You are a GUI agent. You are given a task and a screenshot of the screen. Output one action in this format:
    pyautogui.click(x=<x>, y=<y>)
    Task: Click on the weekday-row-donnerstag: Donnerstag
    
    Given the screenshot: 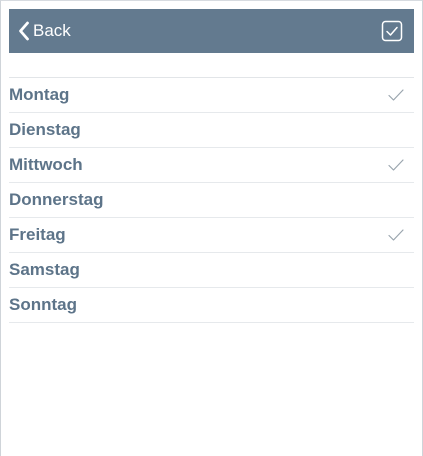 What is the action you would take?
    pyautogui.click(x=211, y=200)
    